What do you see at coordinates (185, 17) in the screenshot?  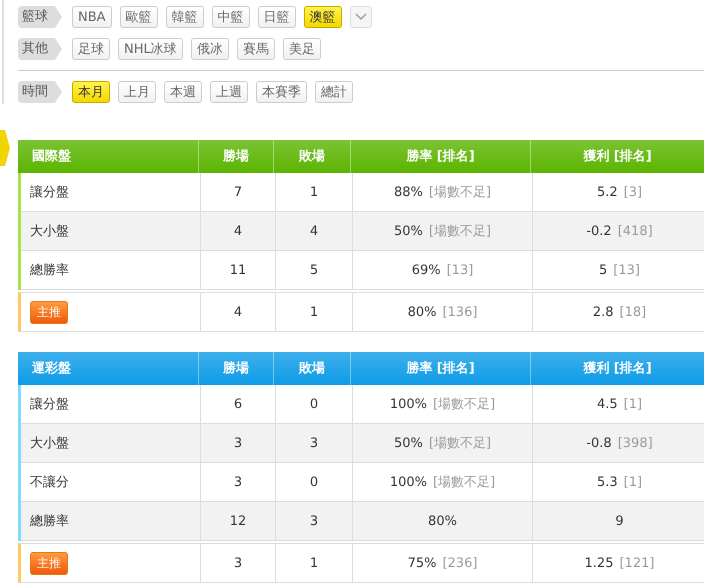 I see `filter-option: 韓籃` at bounding box center [185, 17].